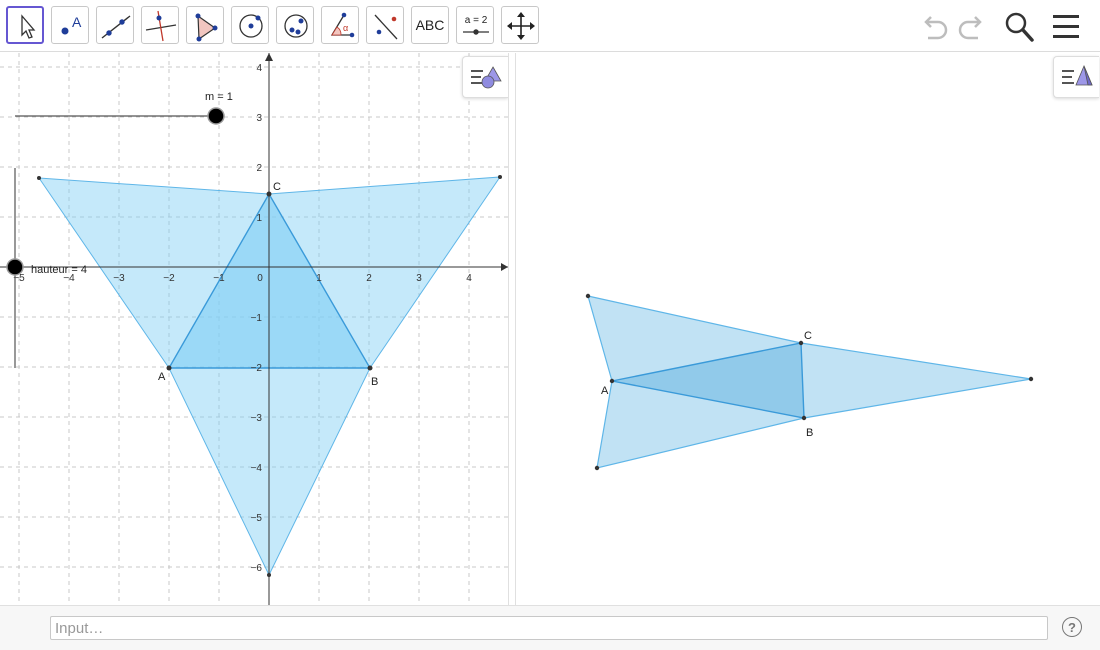  I want to click on move-tool-button, so click(25, 25).